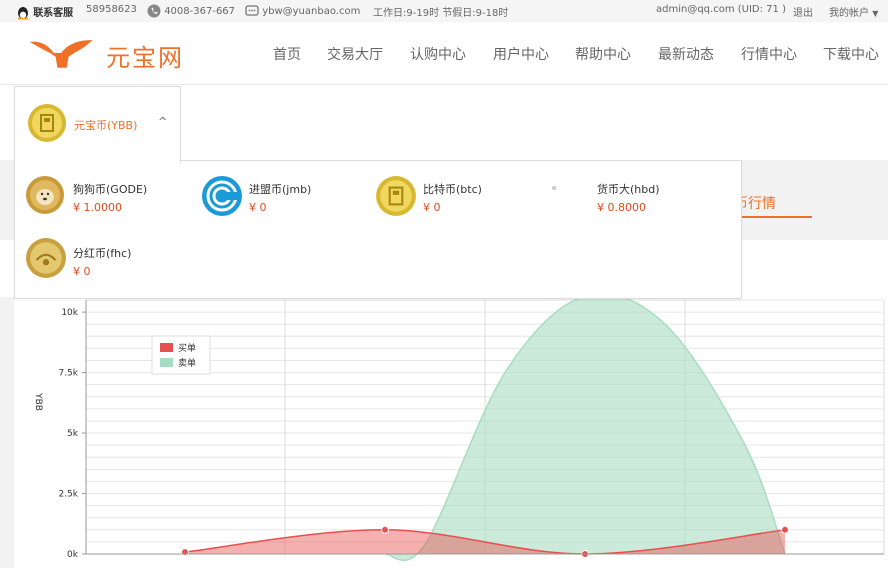 This screenshot has height=568, width=888. Describe the element at coordinates (145, 55) in the screenshot. I see `logo-text: 元宝网` at that location.